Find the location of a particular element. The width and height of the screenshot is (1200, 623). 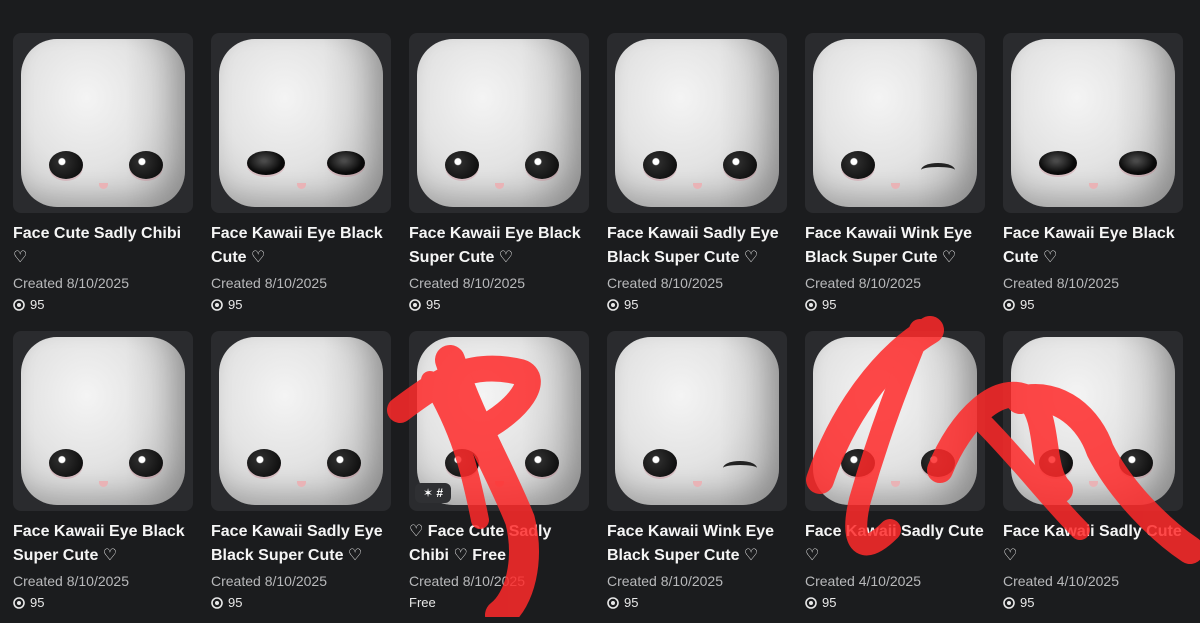

item-price: Free is located at coordinates (499, 603).